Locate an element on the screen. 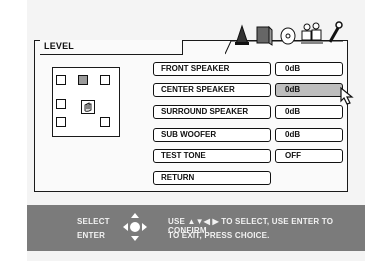  sub-woofer-value: 0dB is located at coordinates (309, 135).